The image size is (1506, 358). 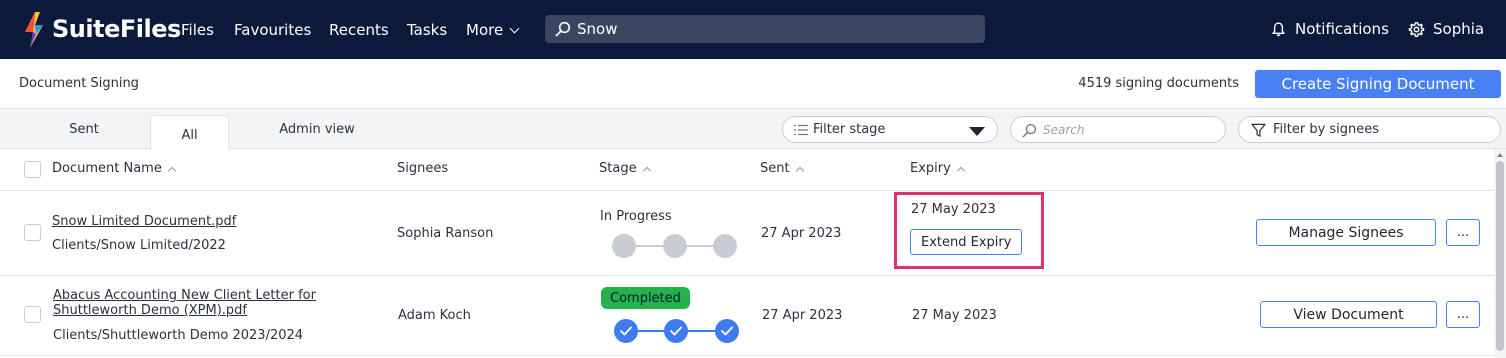 What do you see at coordinates (1459, 29) in the screenshot?
I see `user-name: Sophia` at bounding box center [1459, 29].